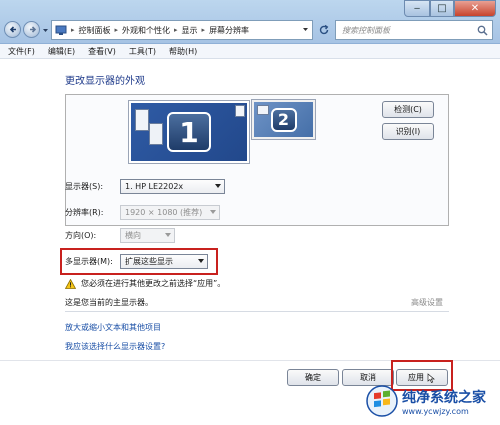 The height and width of the screenshot is (425, 500). I want to click on multi-display-label: 多显示器(M):, so click(89, 261).